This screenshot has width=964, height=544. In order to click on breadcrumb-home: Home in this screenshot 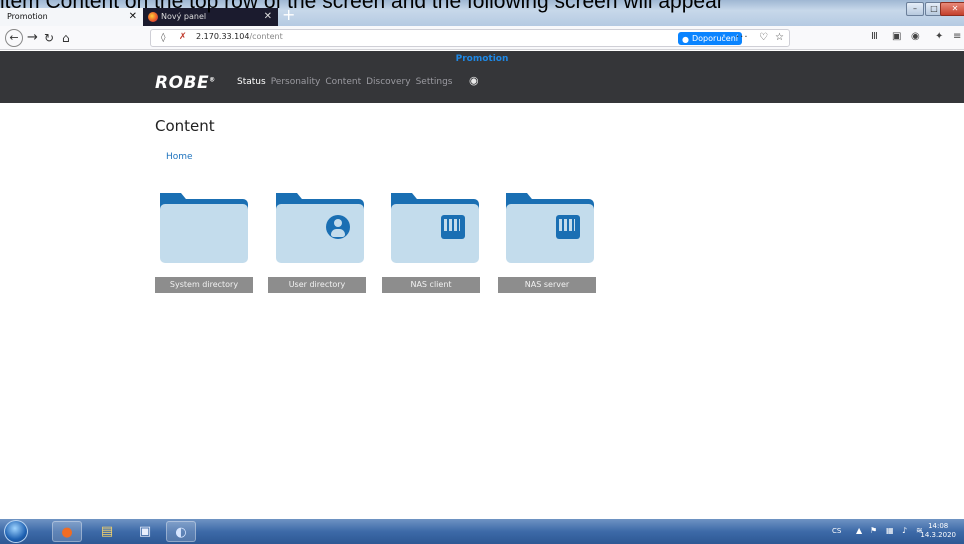, I will do `click(179, 157)`.